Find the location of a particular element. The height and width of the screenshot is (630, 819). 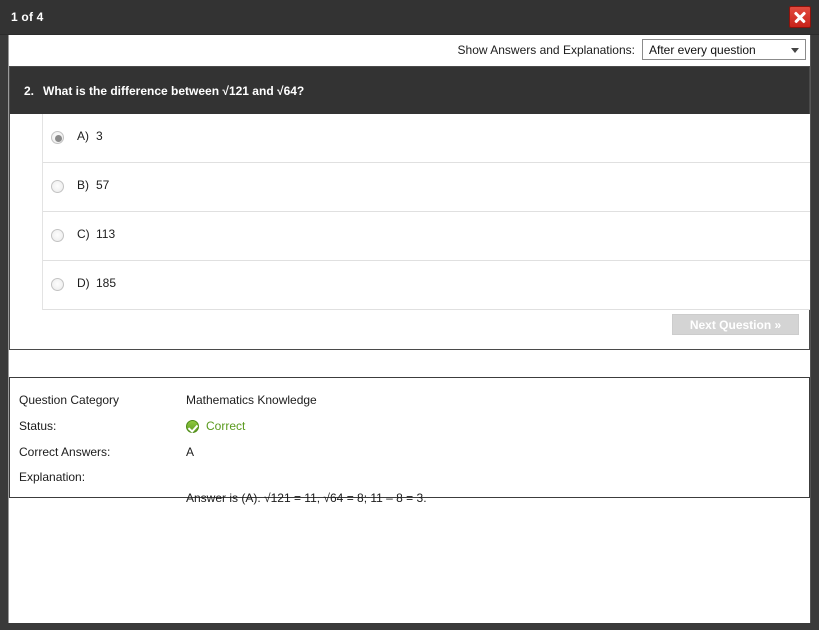

option-letter-b: B) is located at coordinates (83, 185).